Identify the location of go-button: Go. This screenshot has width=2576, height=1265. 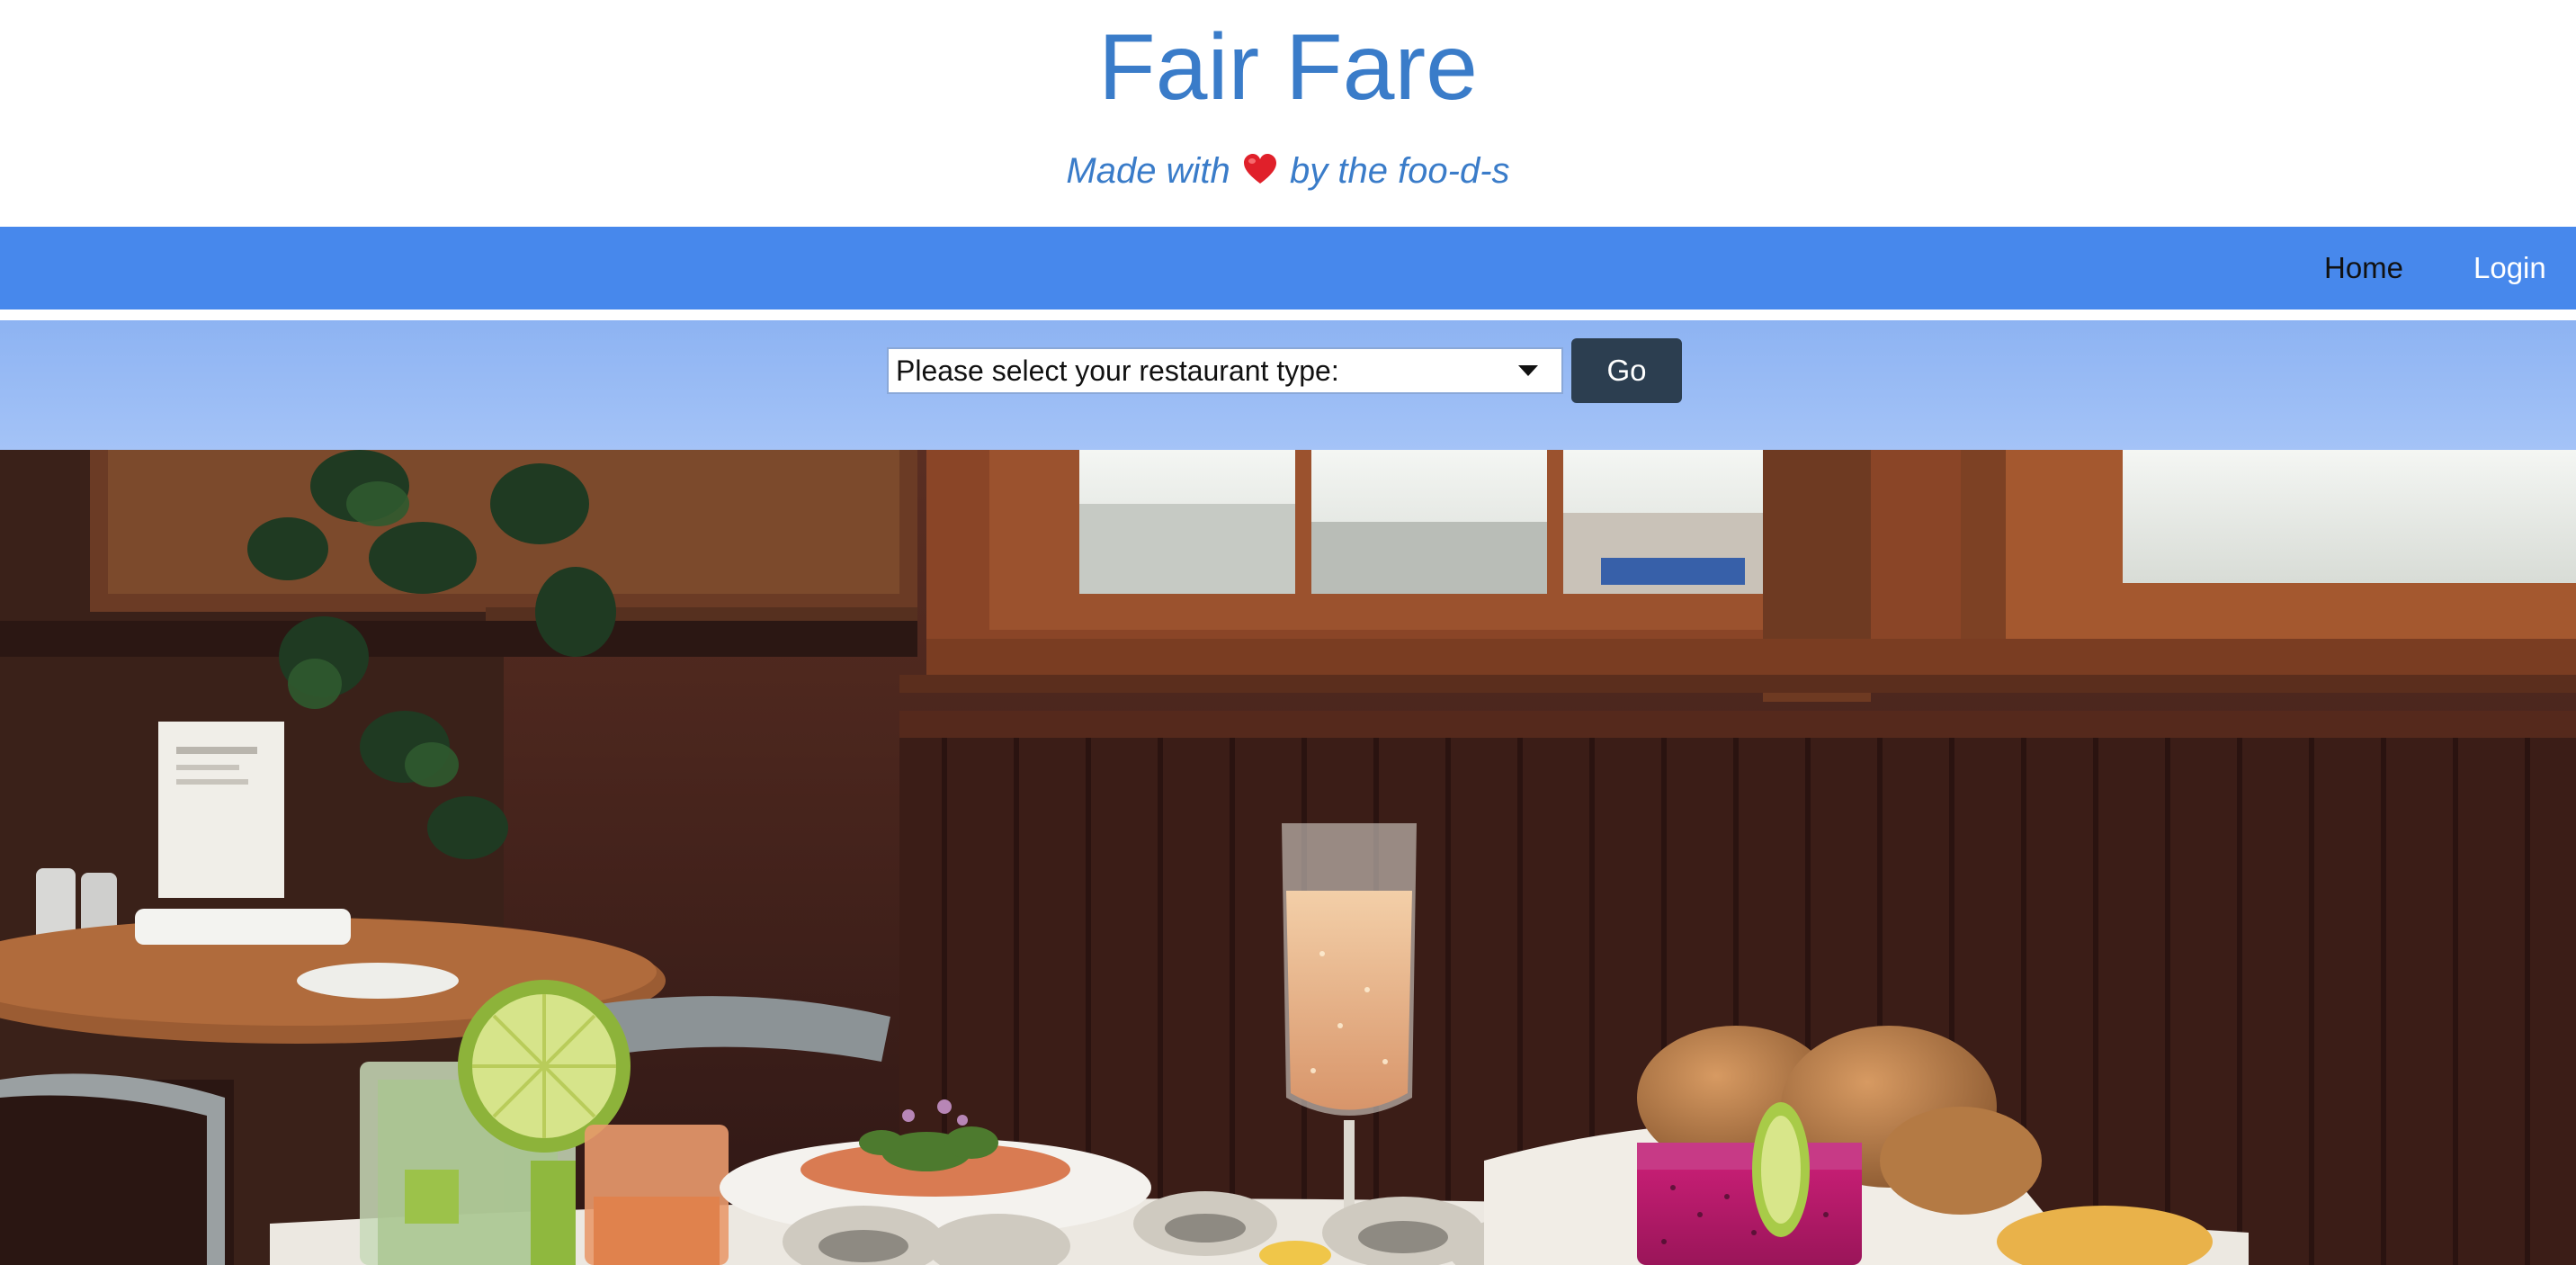
(1626, 371).